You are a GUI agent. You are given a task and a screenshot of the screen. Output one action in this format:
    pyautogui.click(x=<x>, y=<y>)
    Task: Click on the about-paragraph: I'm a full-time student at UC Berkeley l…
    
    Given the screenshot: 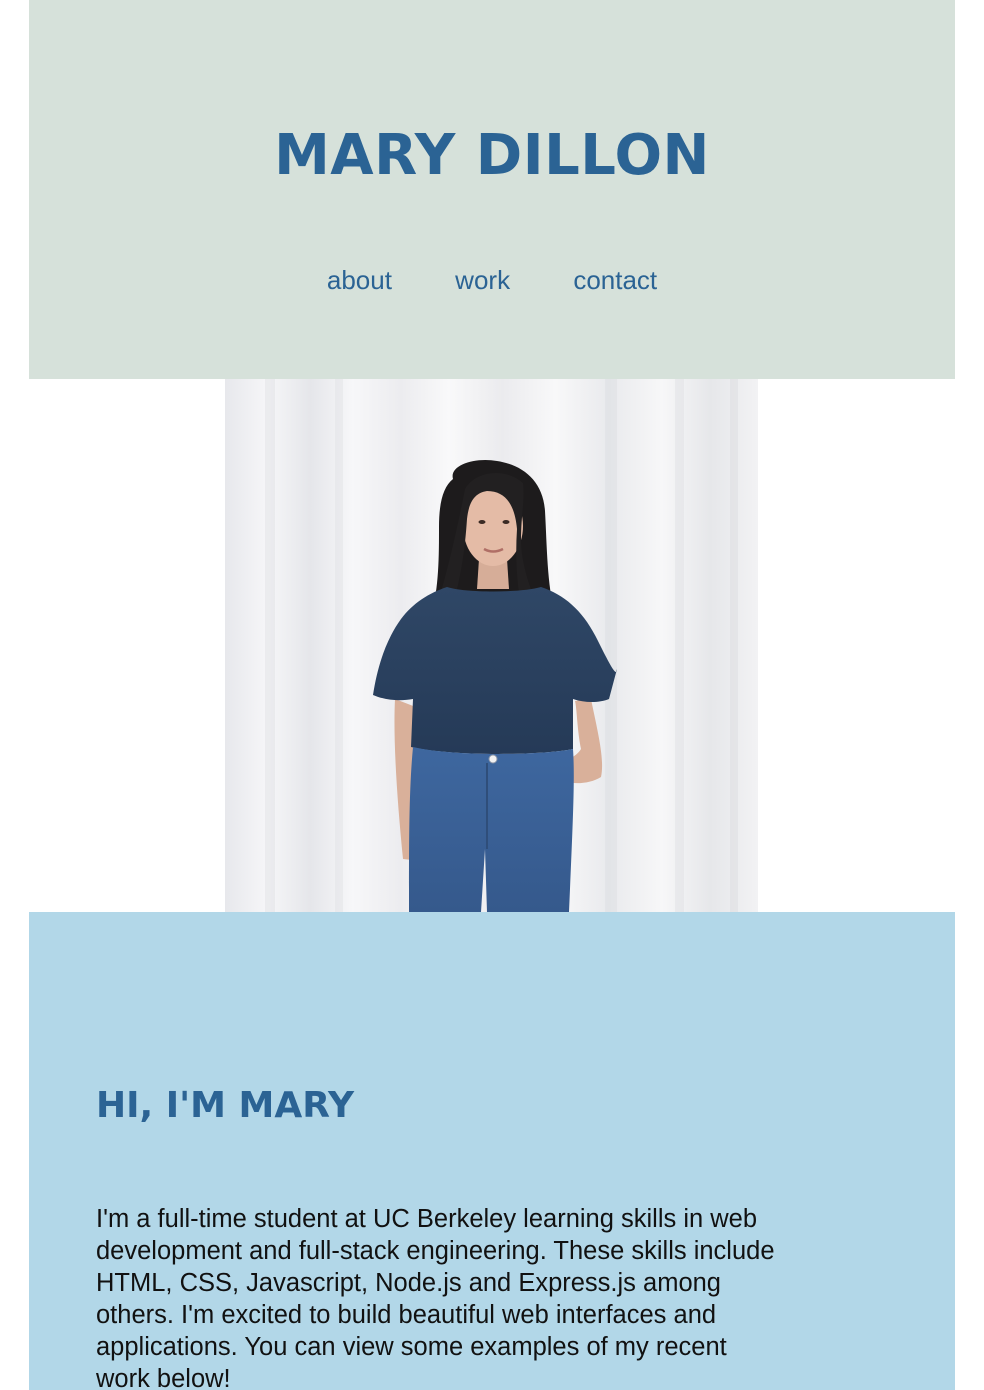 What is the action you would take?
    pyautogui.click(x=435, y=1297)
    